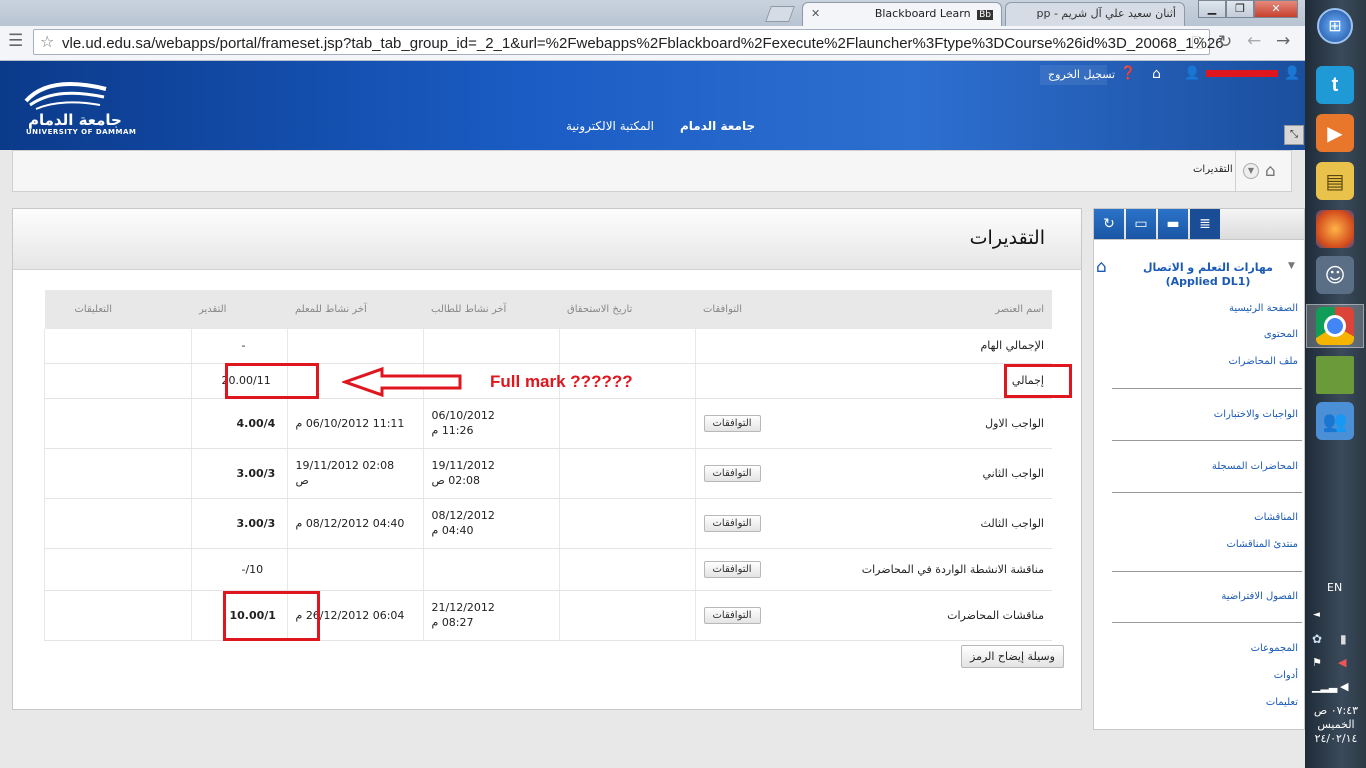  What do you see at coordinates (780, 14) in the screenshot?
I see `new-tab-button` at bounding box center [780, 14].